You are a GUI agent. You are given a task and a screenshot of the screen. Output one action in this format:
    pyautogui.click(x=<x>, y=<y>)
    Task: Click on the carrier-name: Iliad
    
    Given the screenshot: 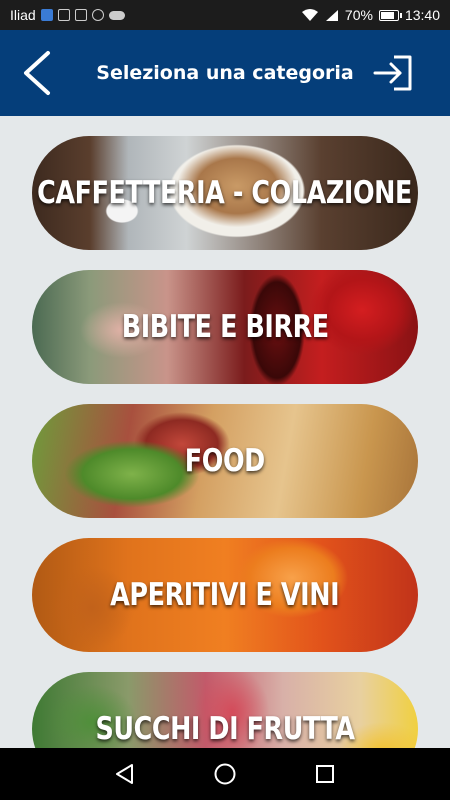 What is the action you would take?
    pyautogui.click(x=23, y=15)
    